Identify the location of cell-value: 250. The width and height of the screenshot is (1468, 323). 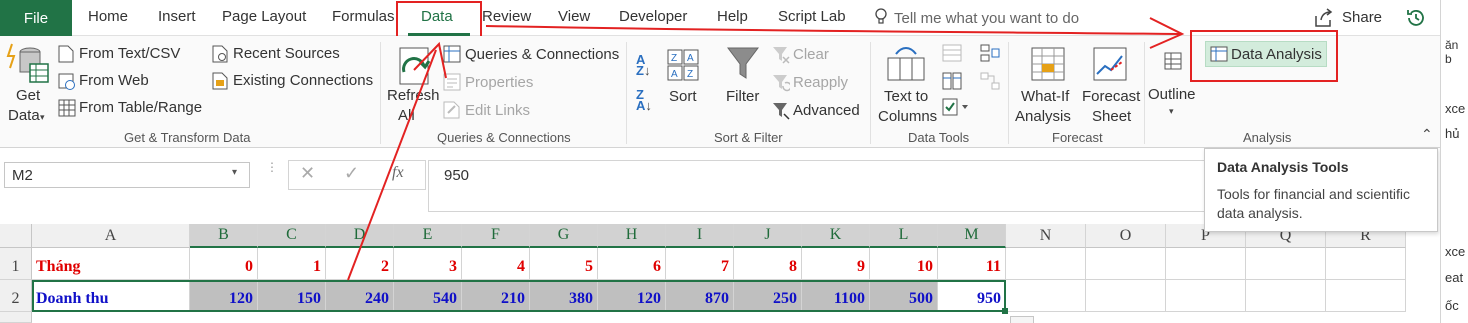
(768, 296).